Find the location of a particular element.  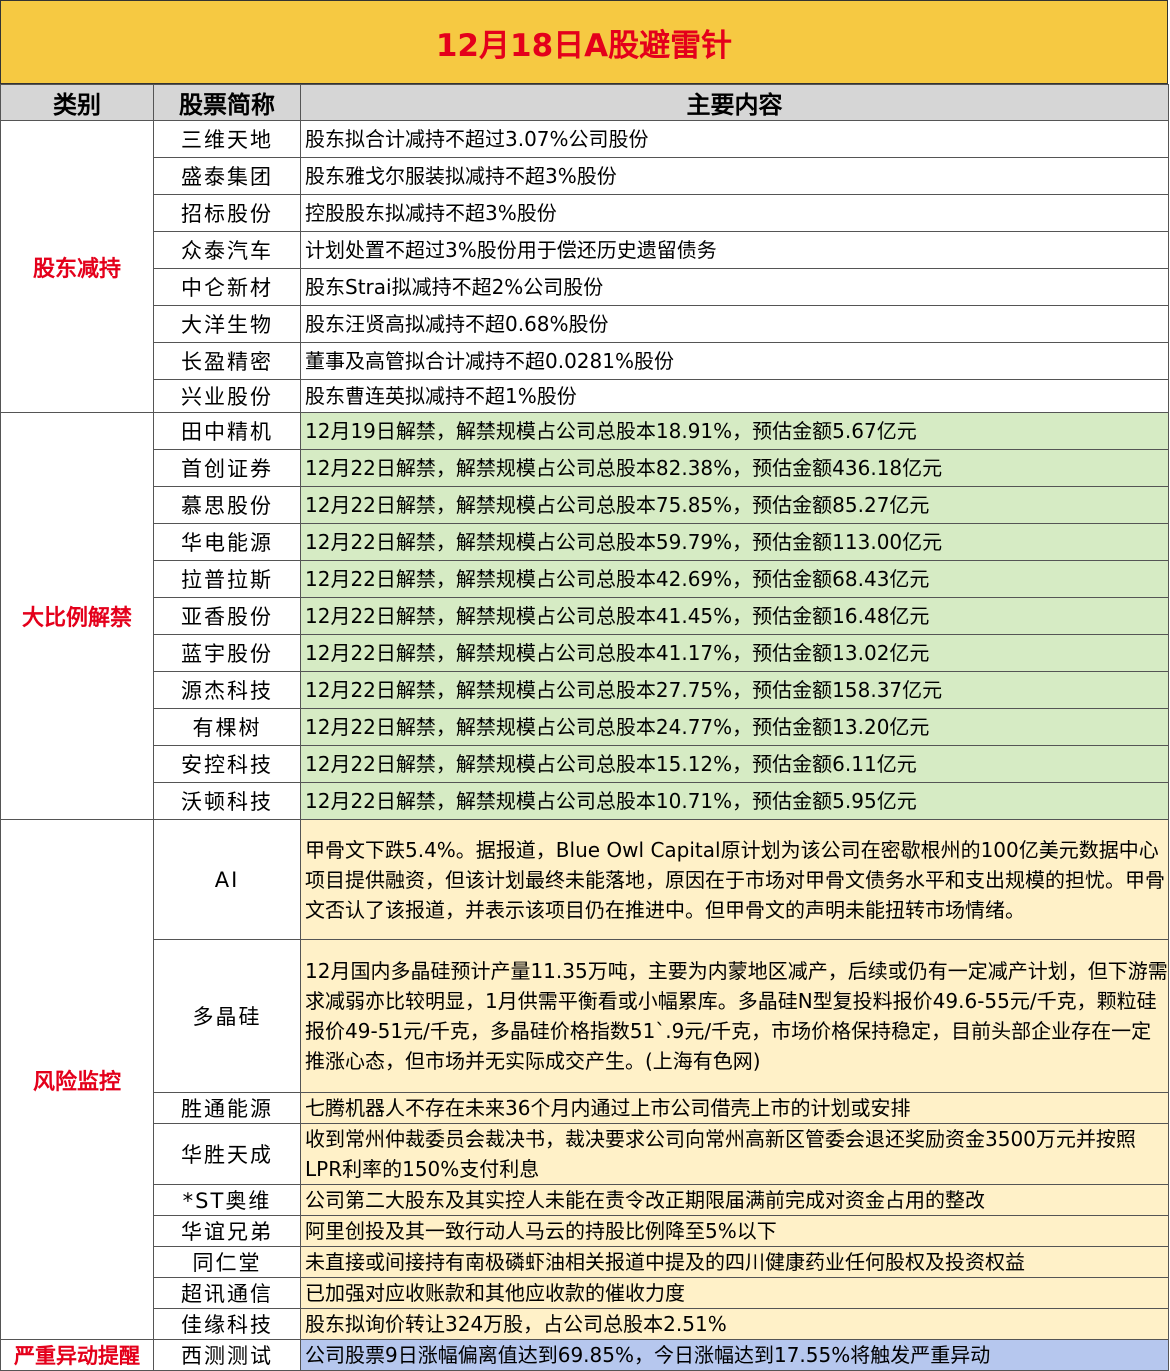

header-category: 类别 is located at coordinates (77, 102).